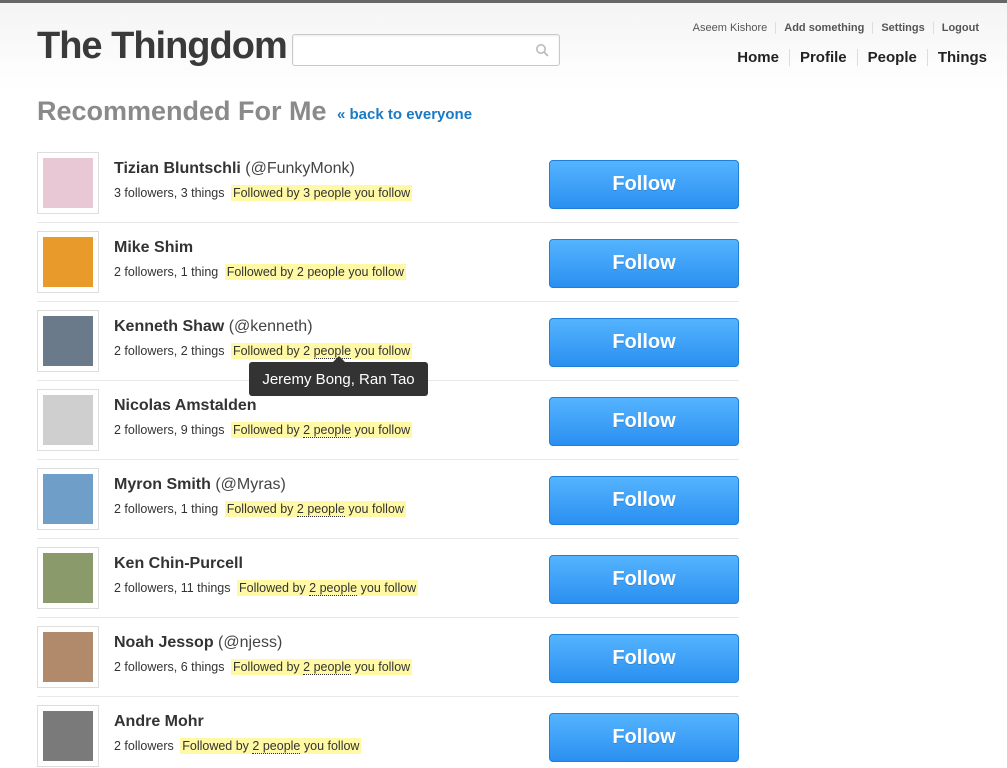  Describe the element at coordinates (169, 430) in the screenshot. I see `person-stats: 2 followers, 9 things` at that location.